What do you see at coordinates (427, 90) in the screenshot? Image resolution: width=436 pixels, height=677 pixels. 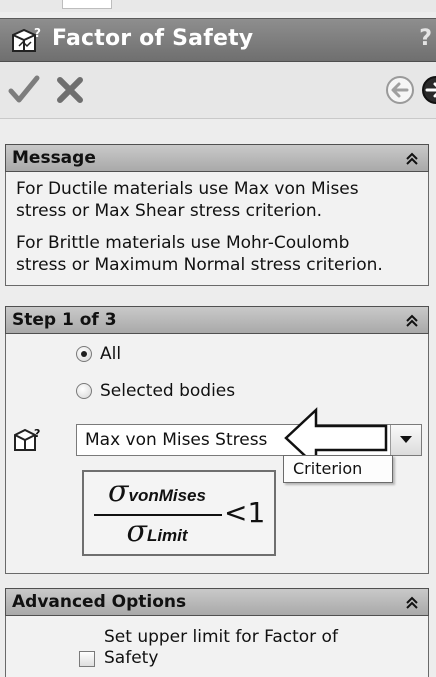 I see `arrow-right-icon` at bounding box center [427, 90].